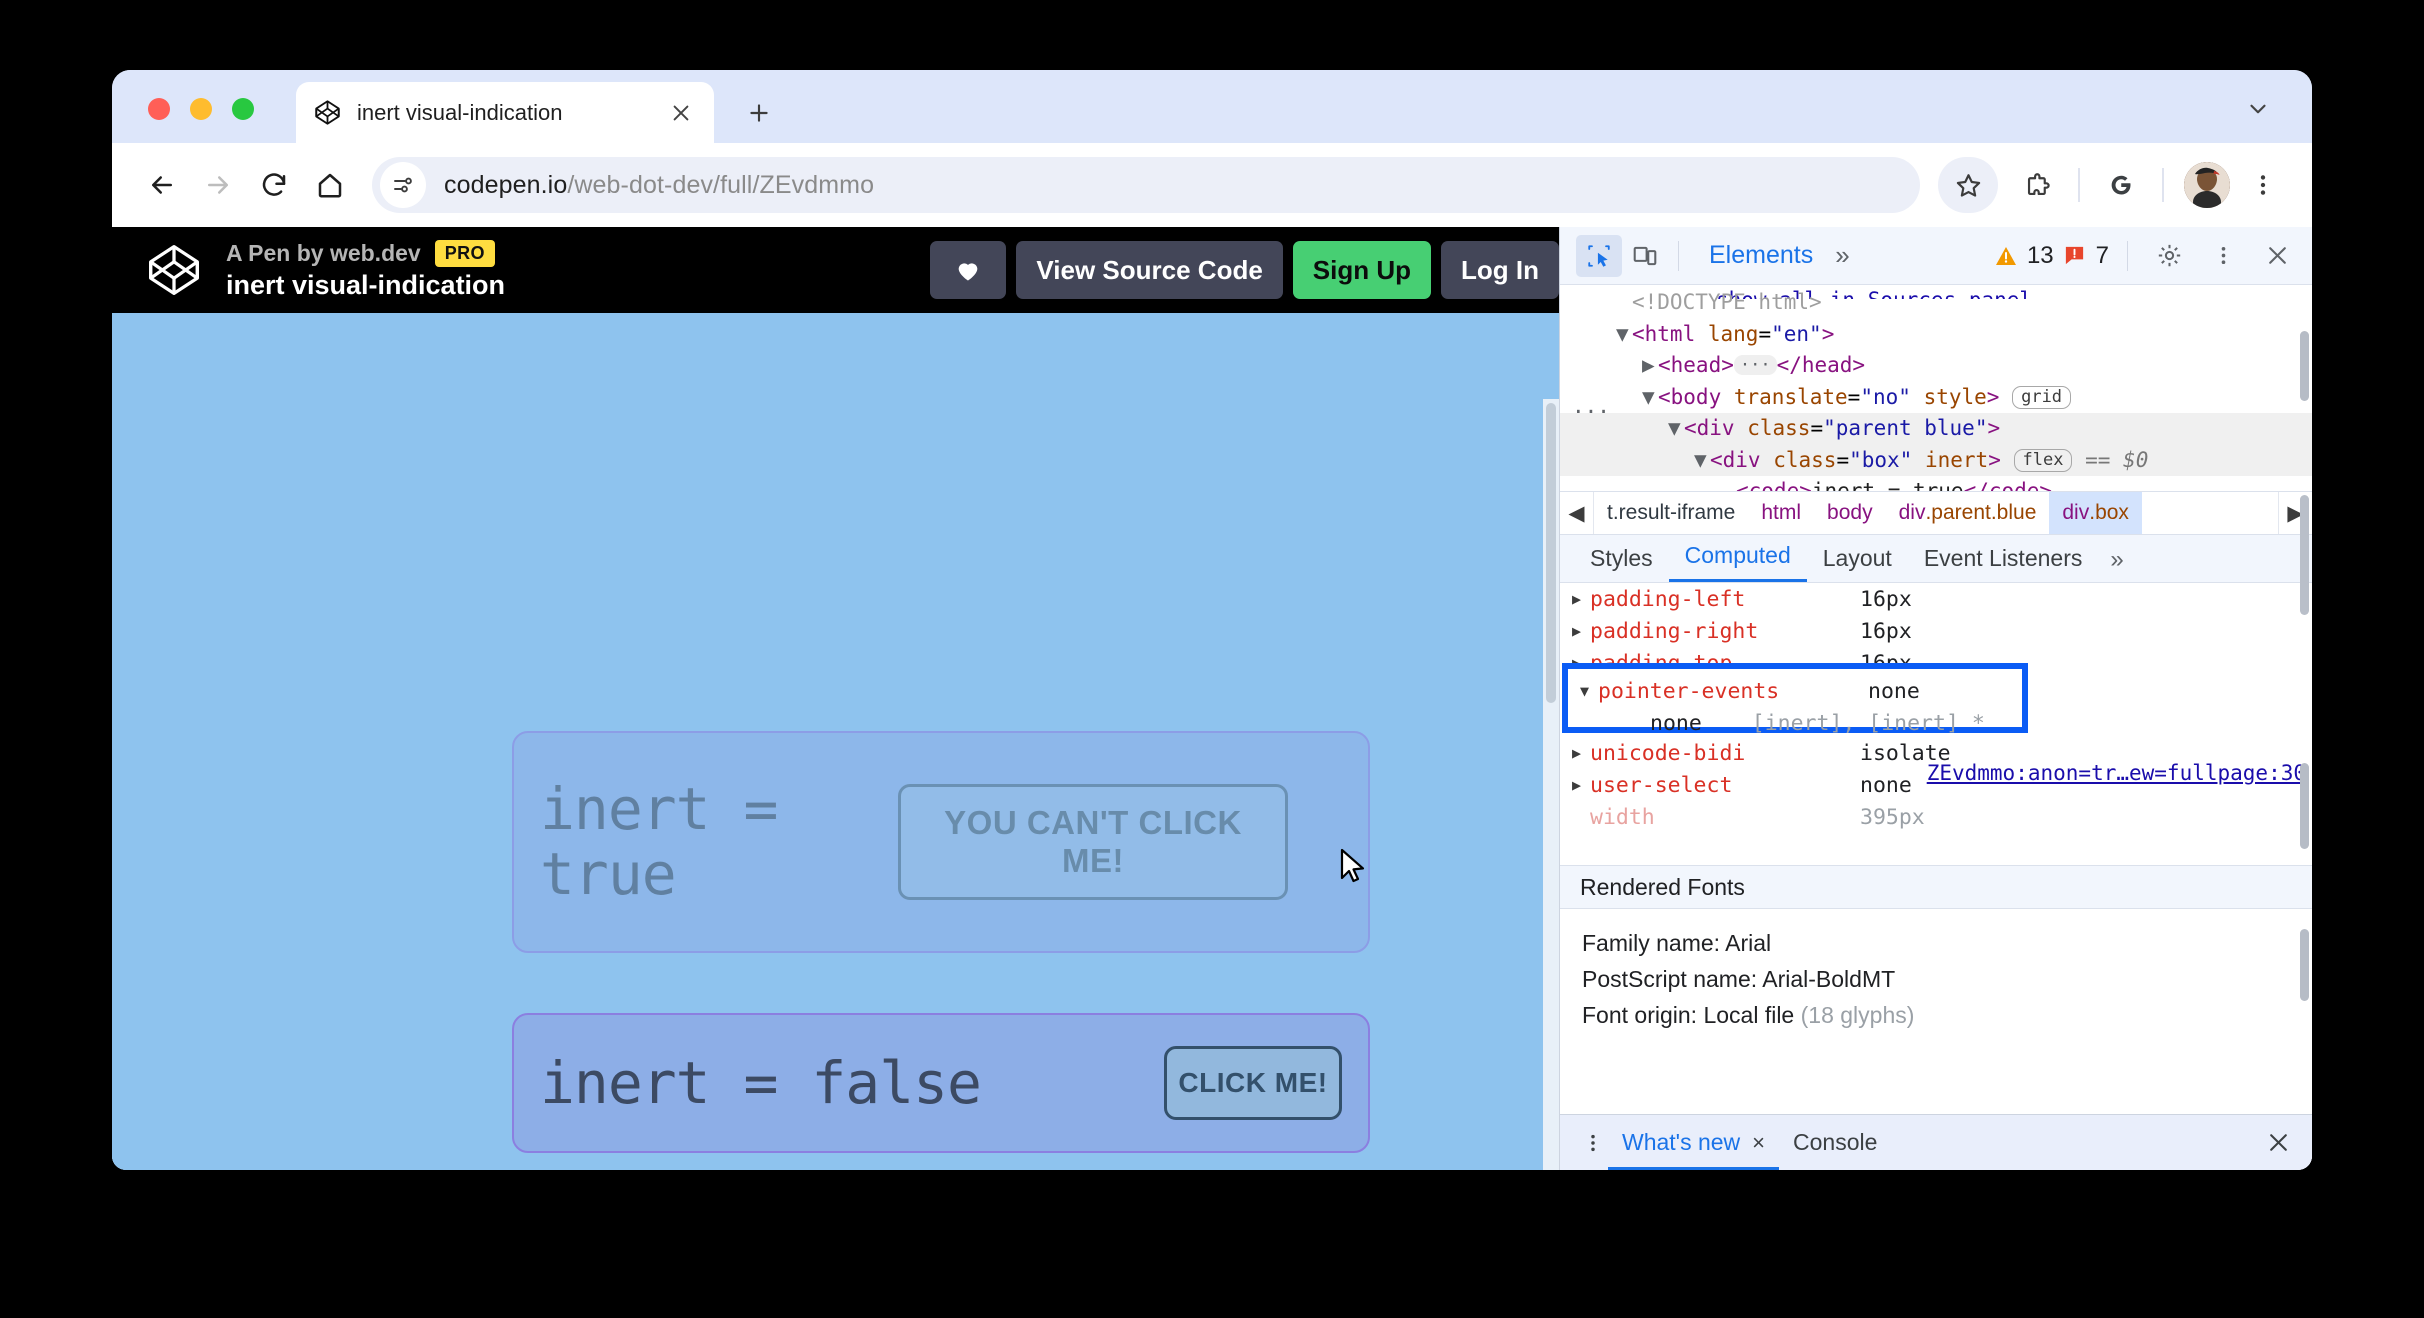 Image resolution: width=2424 pixels, height=1318 pixels. Describe the element at coordinates (1868, 723) in the screenshot. I see `subrow-selector: [inert], [inert] *` at that location.